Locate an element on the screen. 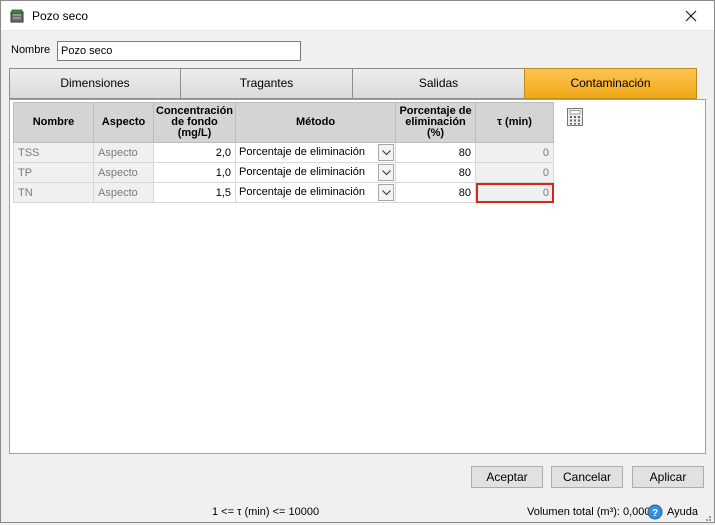  cell-concentracion: 2,0 is located at coordinates (194, 152).